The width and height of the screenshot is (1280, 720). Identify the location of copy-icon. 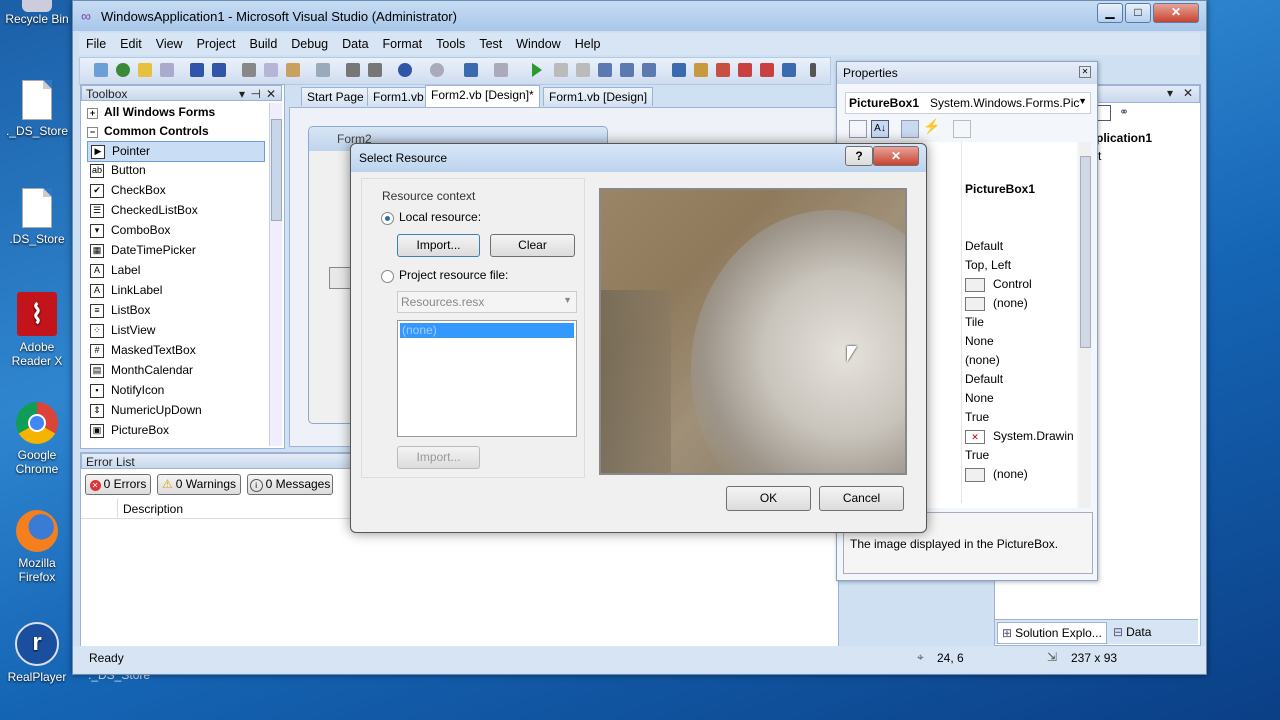
(271, 70).